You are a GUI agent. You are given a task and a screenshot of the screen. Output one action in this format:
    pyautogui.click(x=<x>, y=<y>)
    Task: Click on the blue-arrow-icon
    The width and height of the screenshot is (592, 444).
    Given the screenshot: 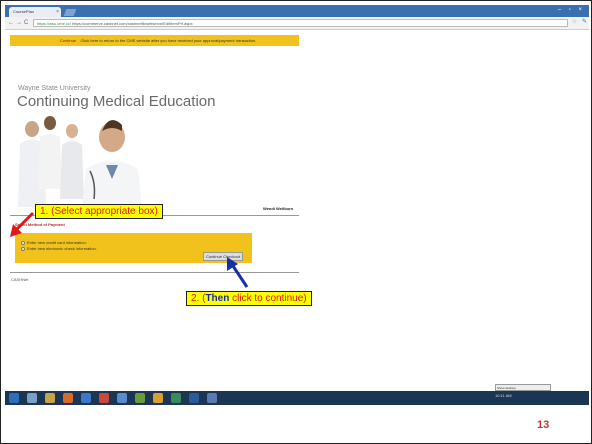 What is the action you would take?
    pyautogui.click(x=238, y=272)
    